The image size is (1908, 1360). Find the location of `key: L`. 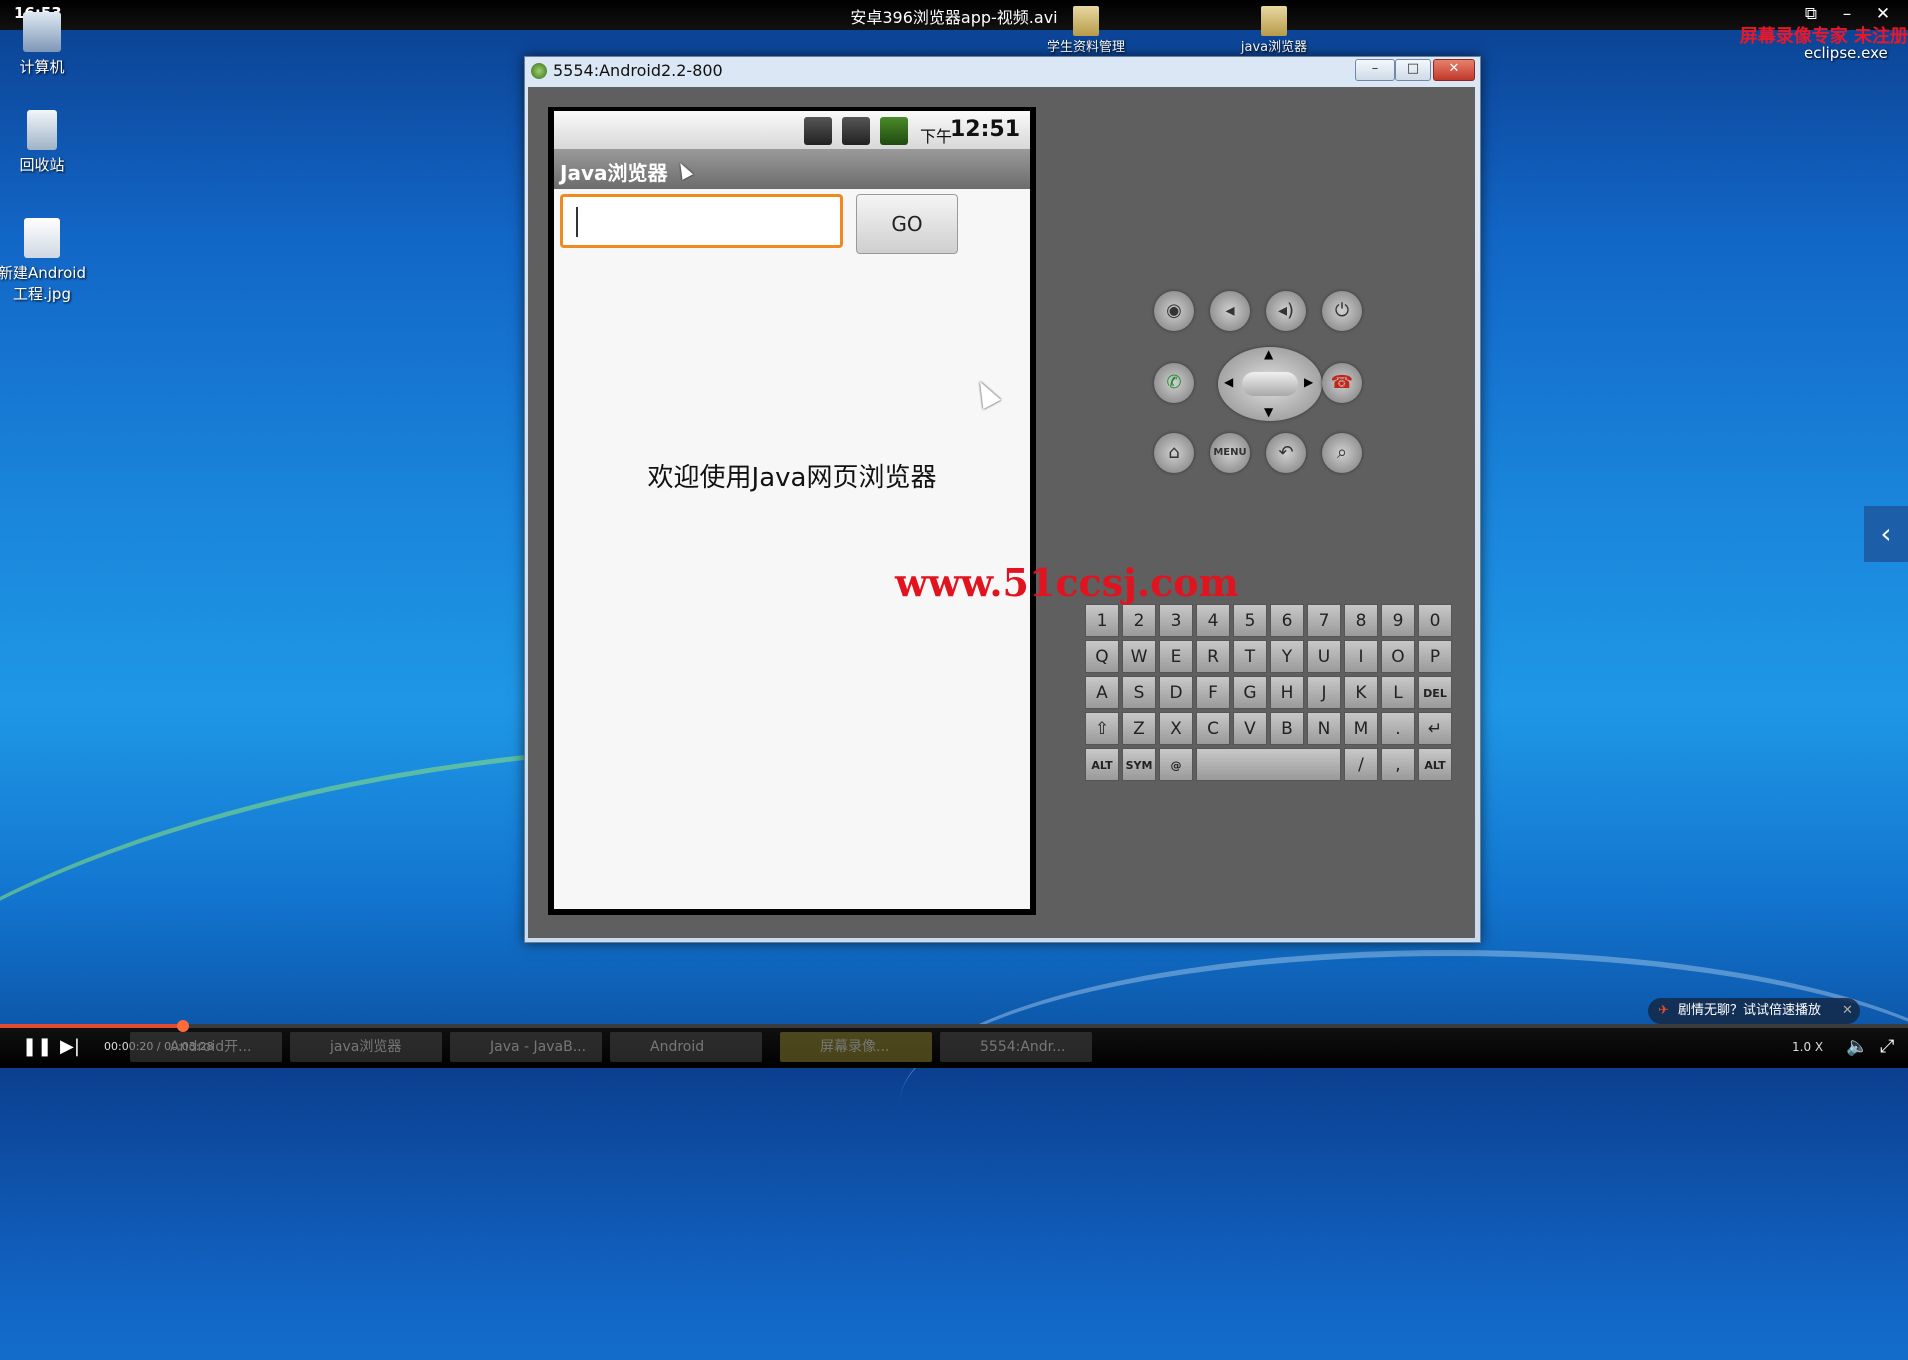

key: L is located at coordinates (1398, 692).